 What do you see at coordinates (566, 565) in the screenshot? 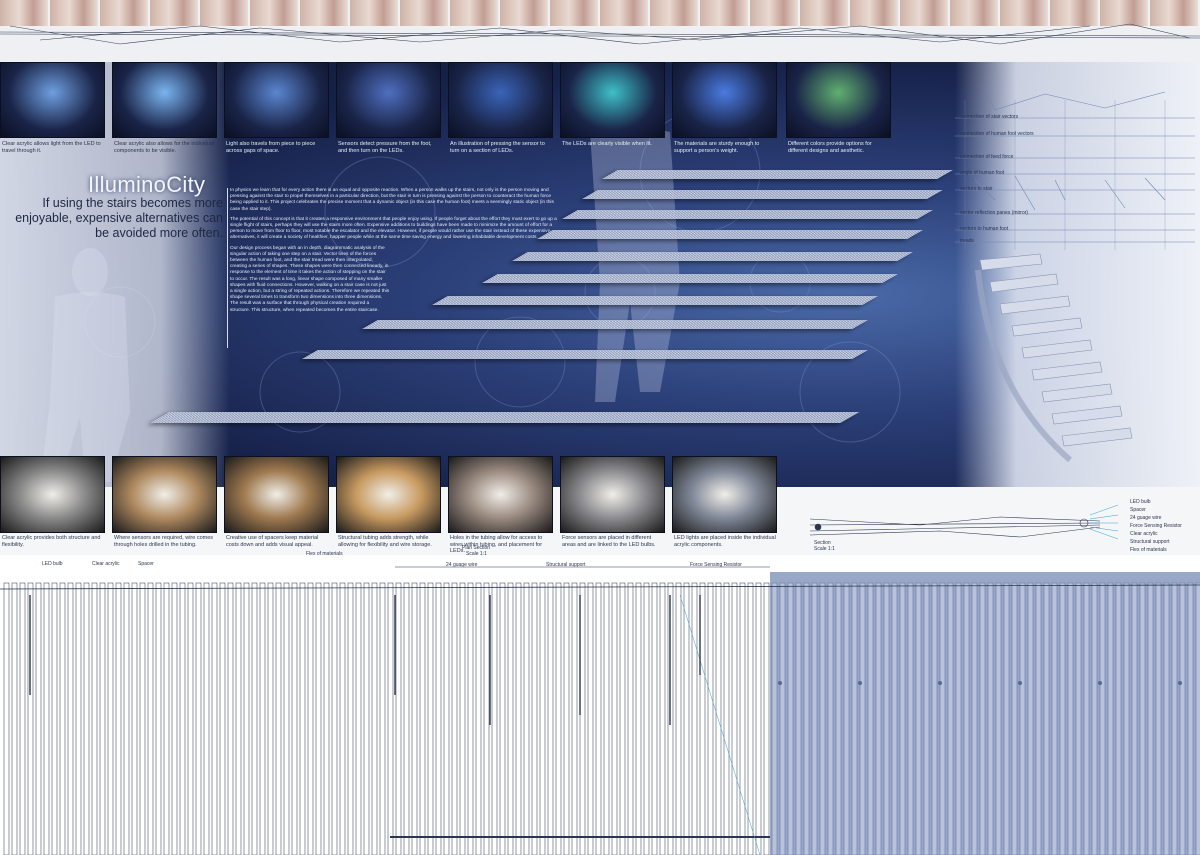
I see `plan-label: Structural support` at bounding box center [566, 565].